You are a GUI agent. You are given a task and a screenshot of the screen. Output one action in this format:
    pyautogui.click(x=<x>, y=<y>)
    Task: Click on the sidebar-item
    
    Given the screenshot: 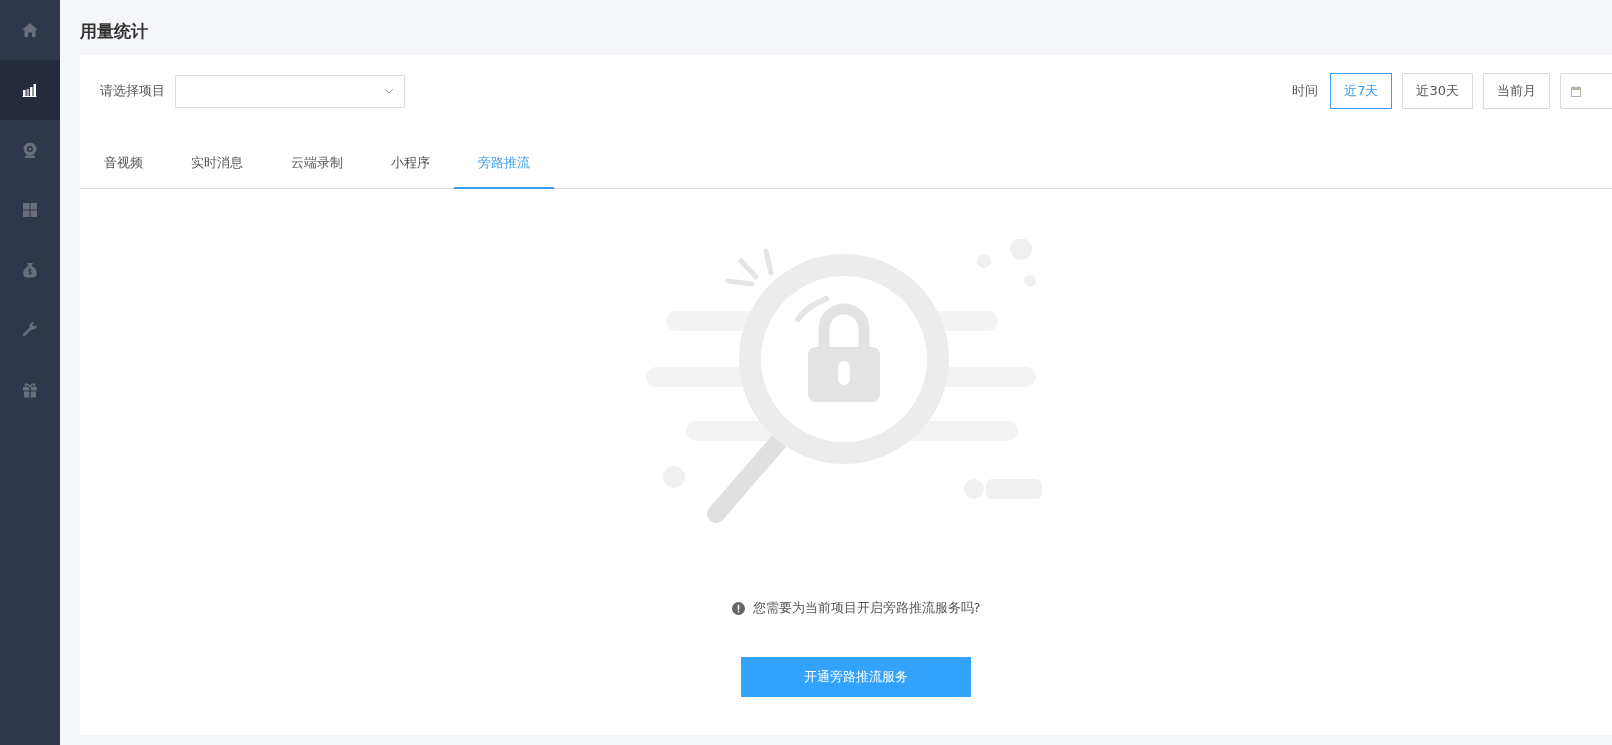 What is the action you would take?
    pyautogui.click(x=30, y=90)
    